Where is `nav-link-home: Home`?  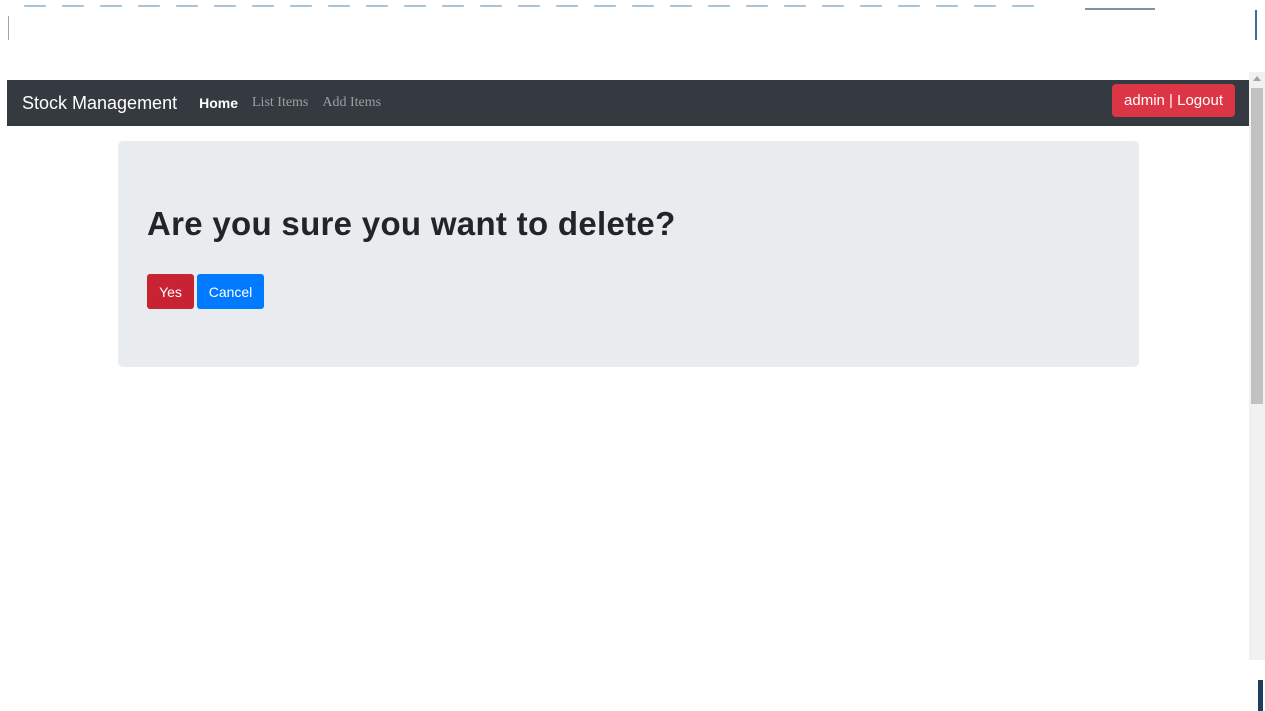 nav-link-home: Home is located at coordinates (218, 103).